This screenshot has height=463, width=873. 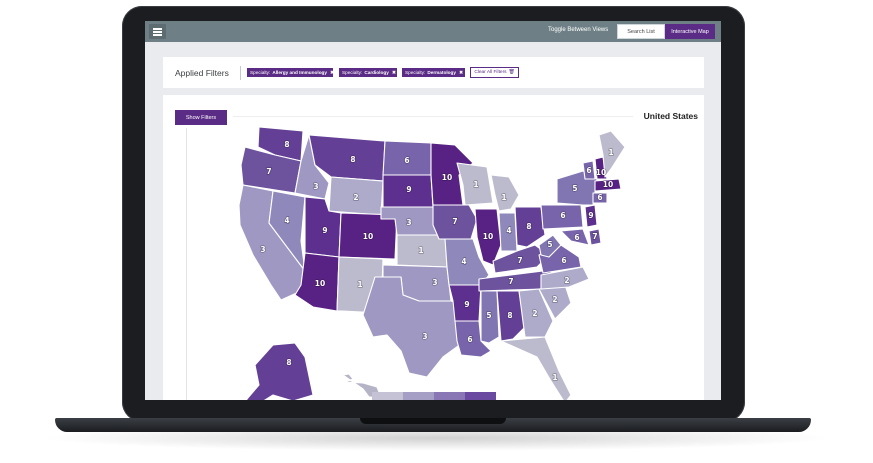 I want to click on filter-chip-cardiology: Specialty: Cardiology ✖, so click(x=368, y=72).